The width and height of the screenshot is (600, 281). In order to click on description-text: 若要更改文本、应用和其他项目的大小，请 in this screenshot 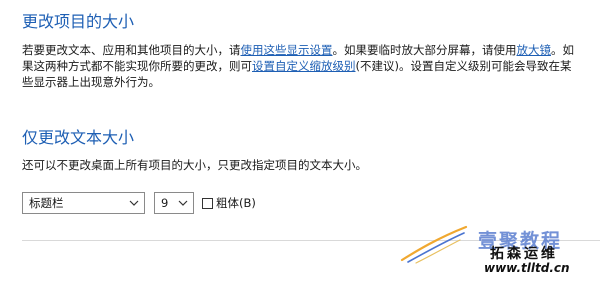, I will do `click(131, 50)`.